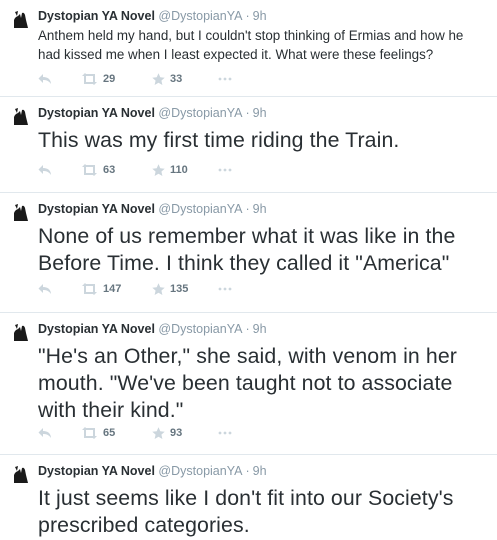  What do you see at coordinates (112, 289) in the screenshot?
I see `retweet-count: 147` at bounding box center [112, 289].